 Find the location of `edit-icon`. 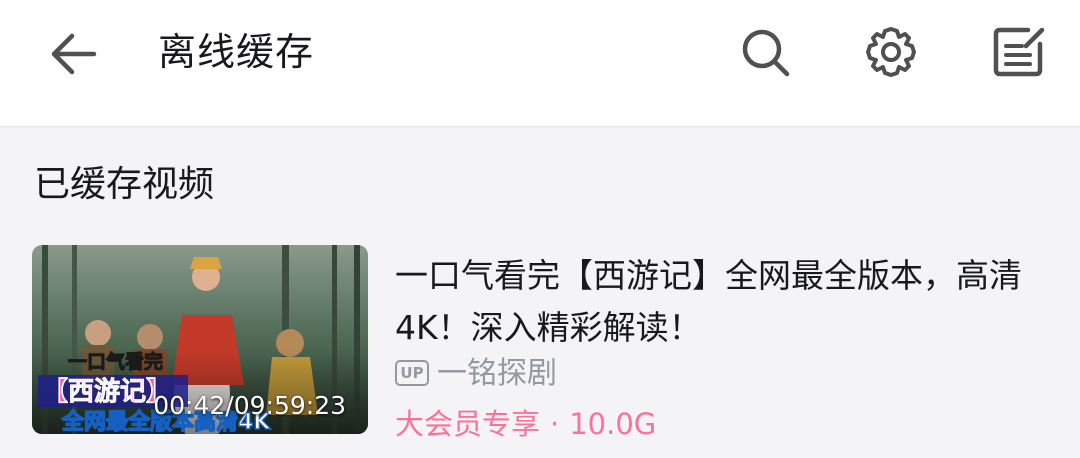

edit-icon is located at coordinates (1019, 52).